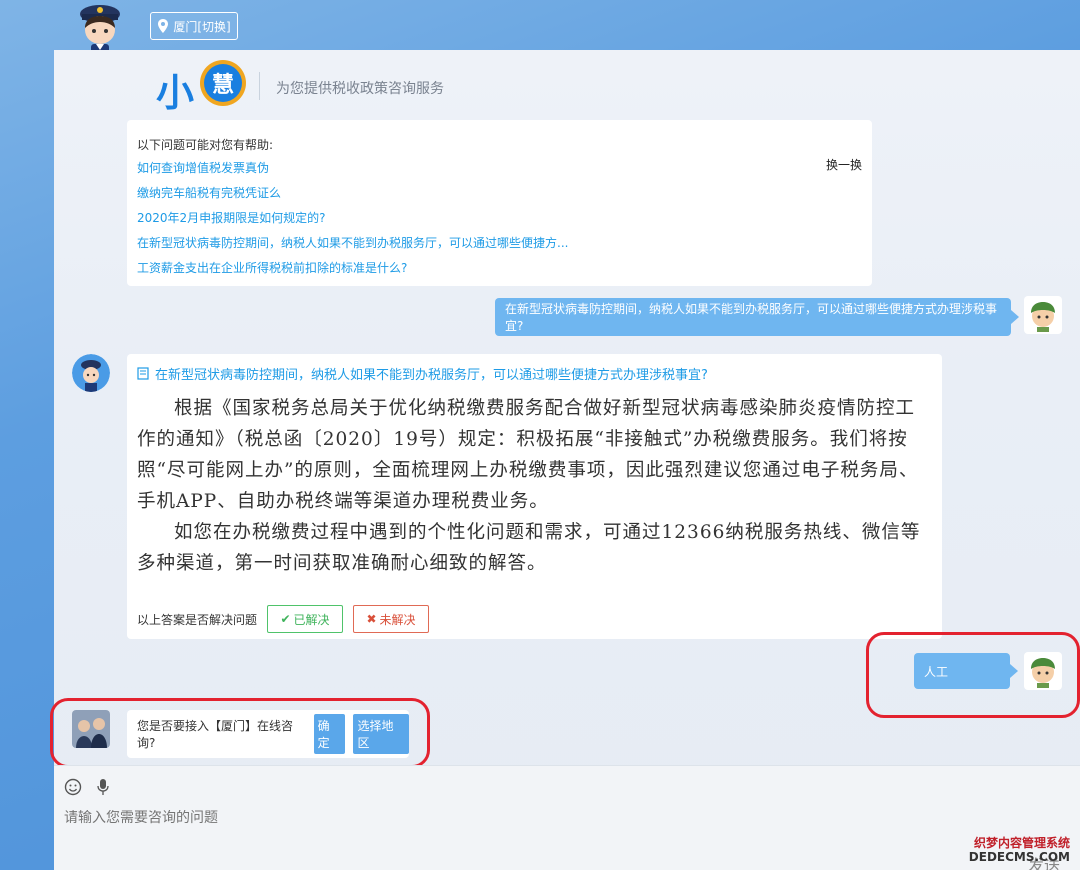 The width and height of the screenshot is (1080, 870). What do you see at coordinates (371, 619) in the screenshot?
I see `close-icon: ✖` at bounding box center [371, 619].